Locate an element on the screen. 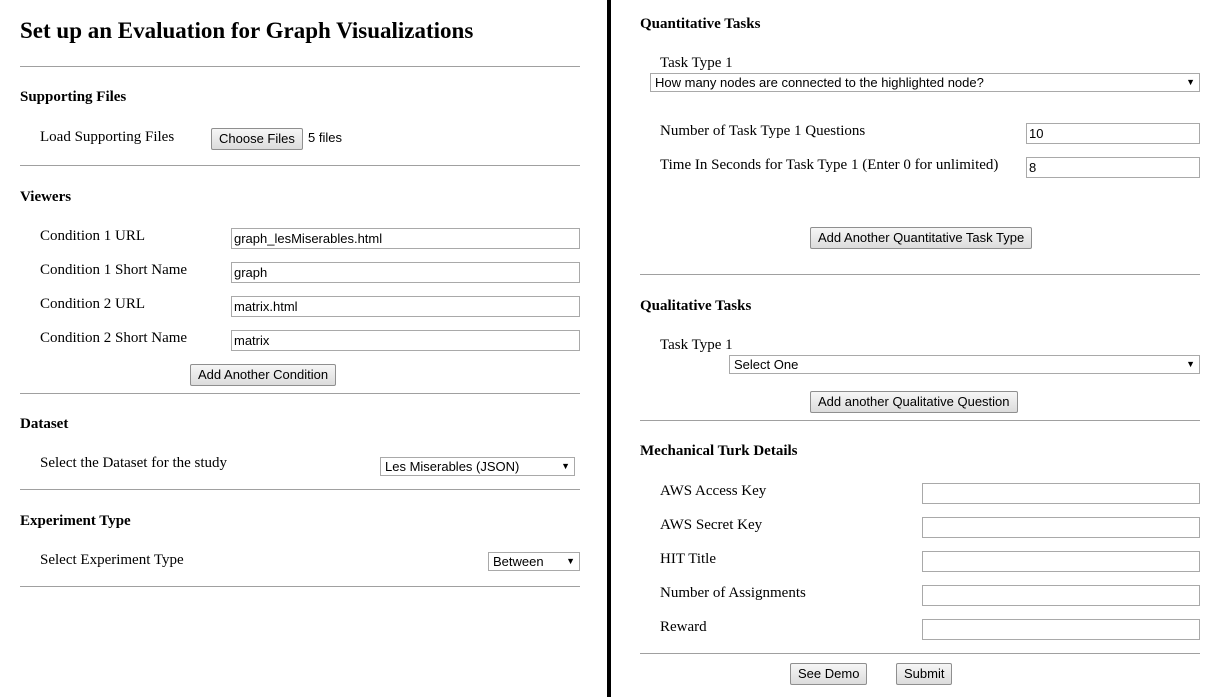 Image resolution: width=1214 pixels, height=697 pixels. aws-access-key-label: AWS Access Key is located at coordinates (713, 491).